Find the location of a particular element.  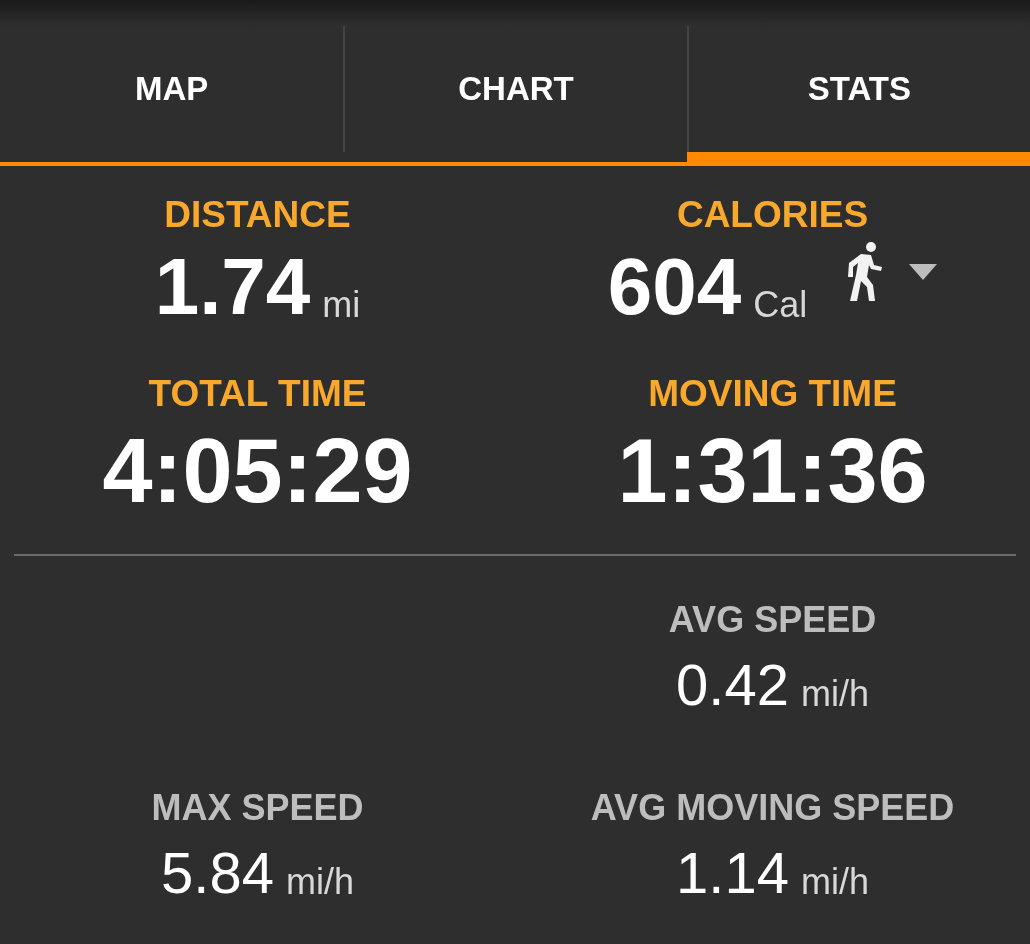

dropdown-caret-icon is located at coordinates (923, 272).